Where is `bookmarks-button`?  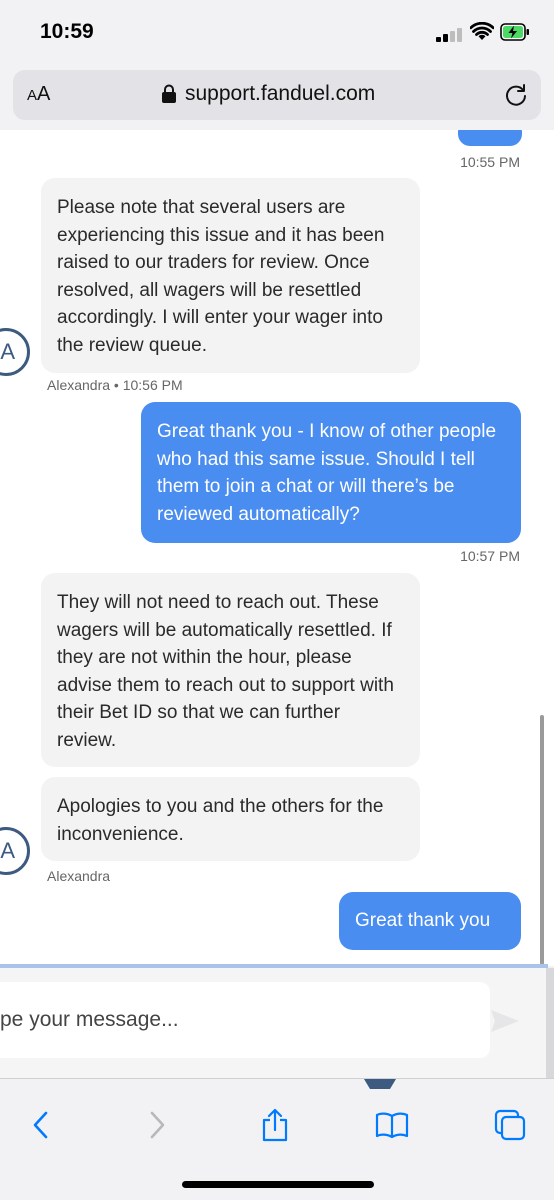
bookmarks-button is located at coordinates (392, 1125).